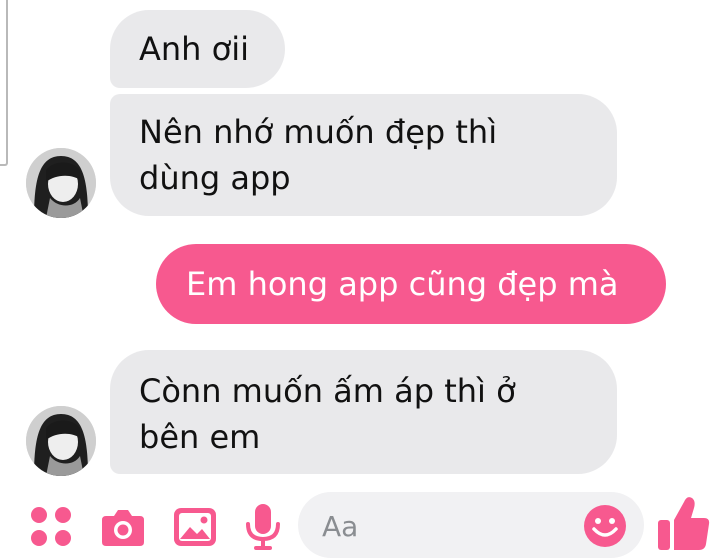 The width and height of the screenshot is (720, 560). Describe the element at coordinates (200, 437) in the screenshot. I see `message-text-line: bên em` at that location.